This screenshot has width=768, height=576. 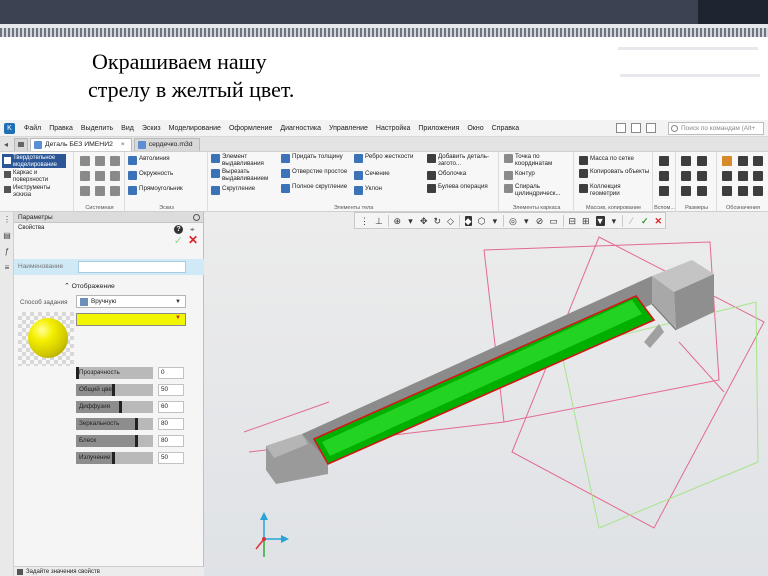 What do you see at coordinates (7, 220) in the screenshot?
I see `tree-icon: ⋮` at bounding box center [7, 220].